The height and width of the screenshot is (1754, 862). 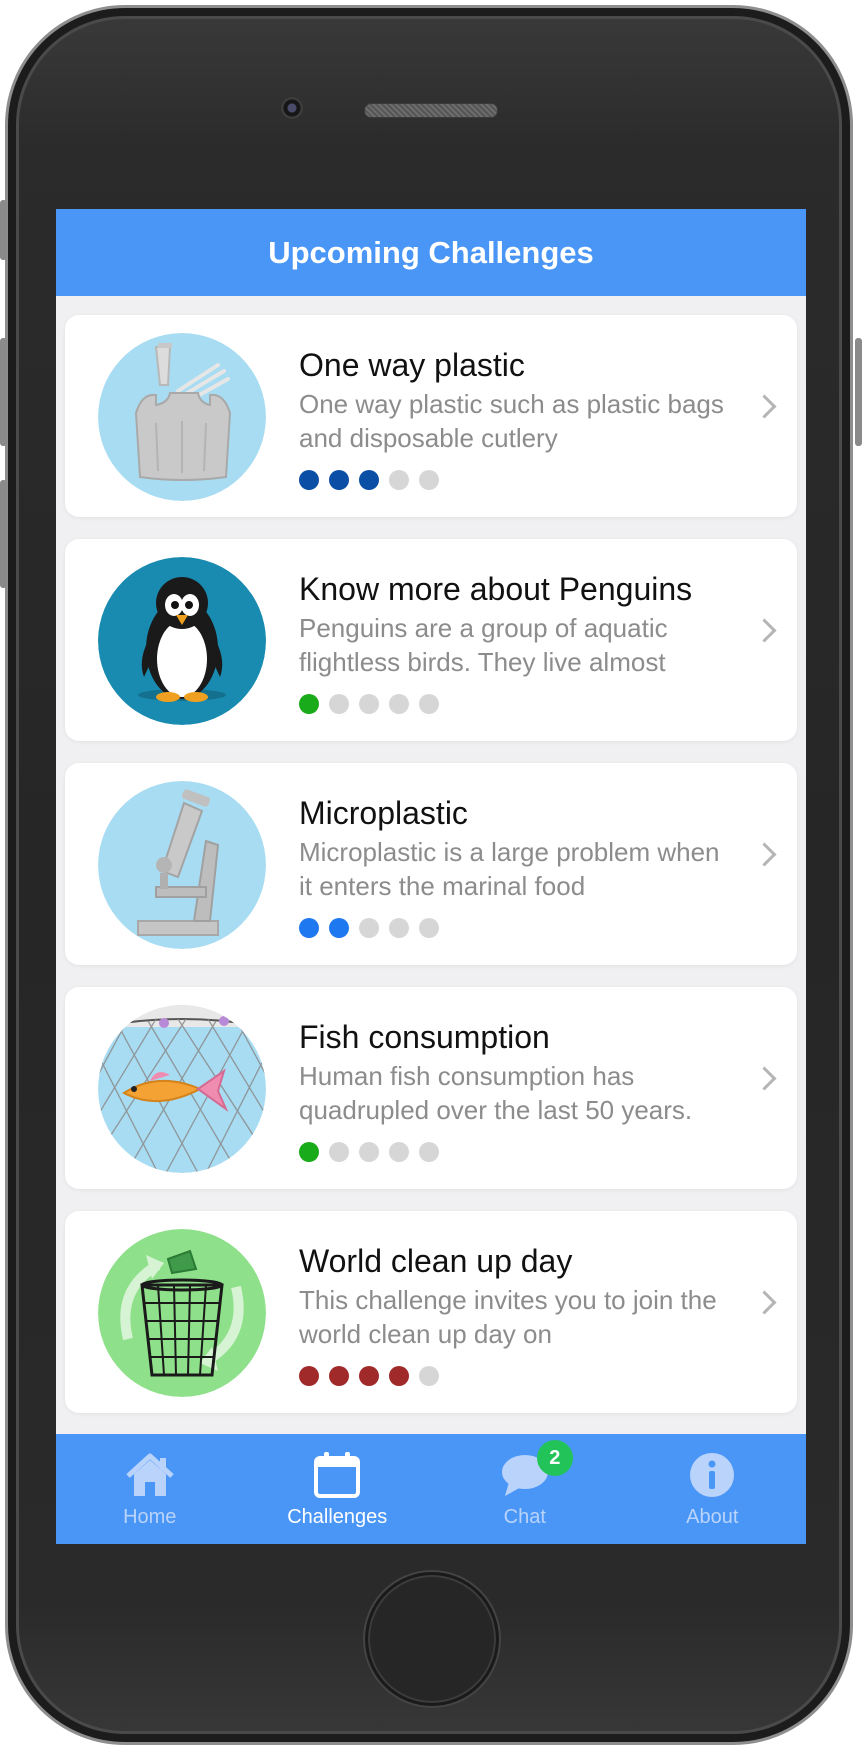 What do you see at coordinates (712, 1517) in the screenshot?
I see `tab-label: About` at bounding box center [712, 1517].